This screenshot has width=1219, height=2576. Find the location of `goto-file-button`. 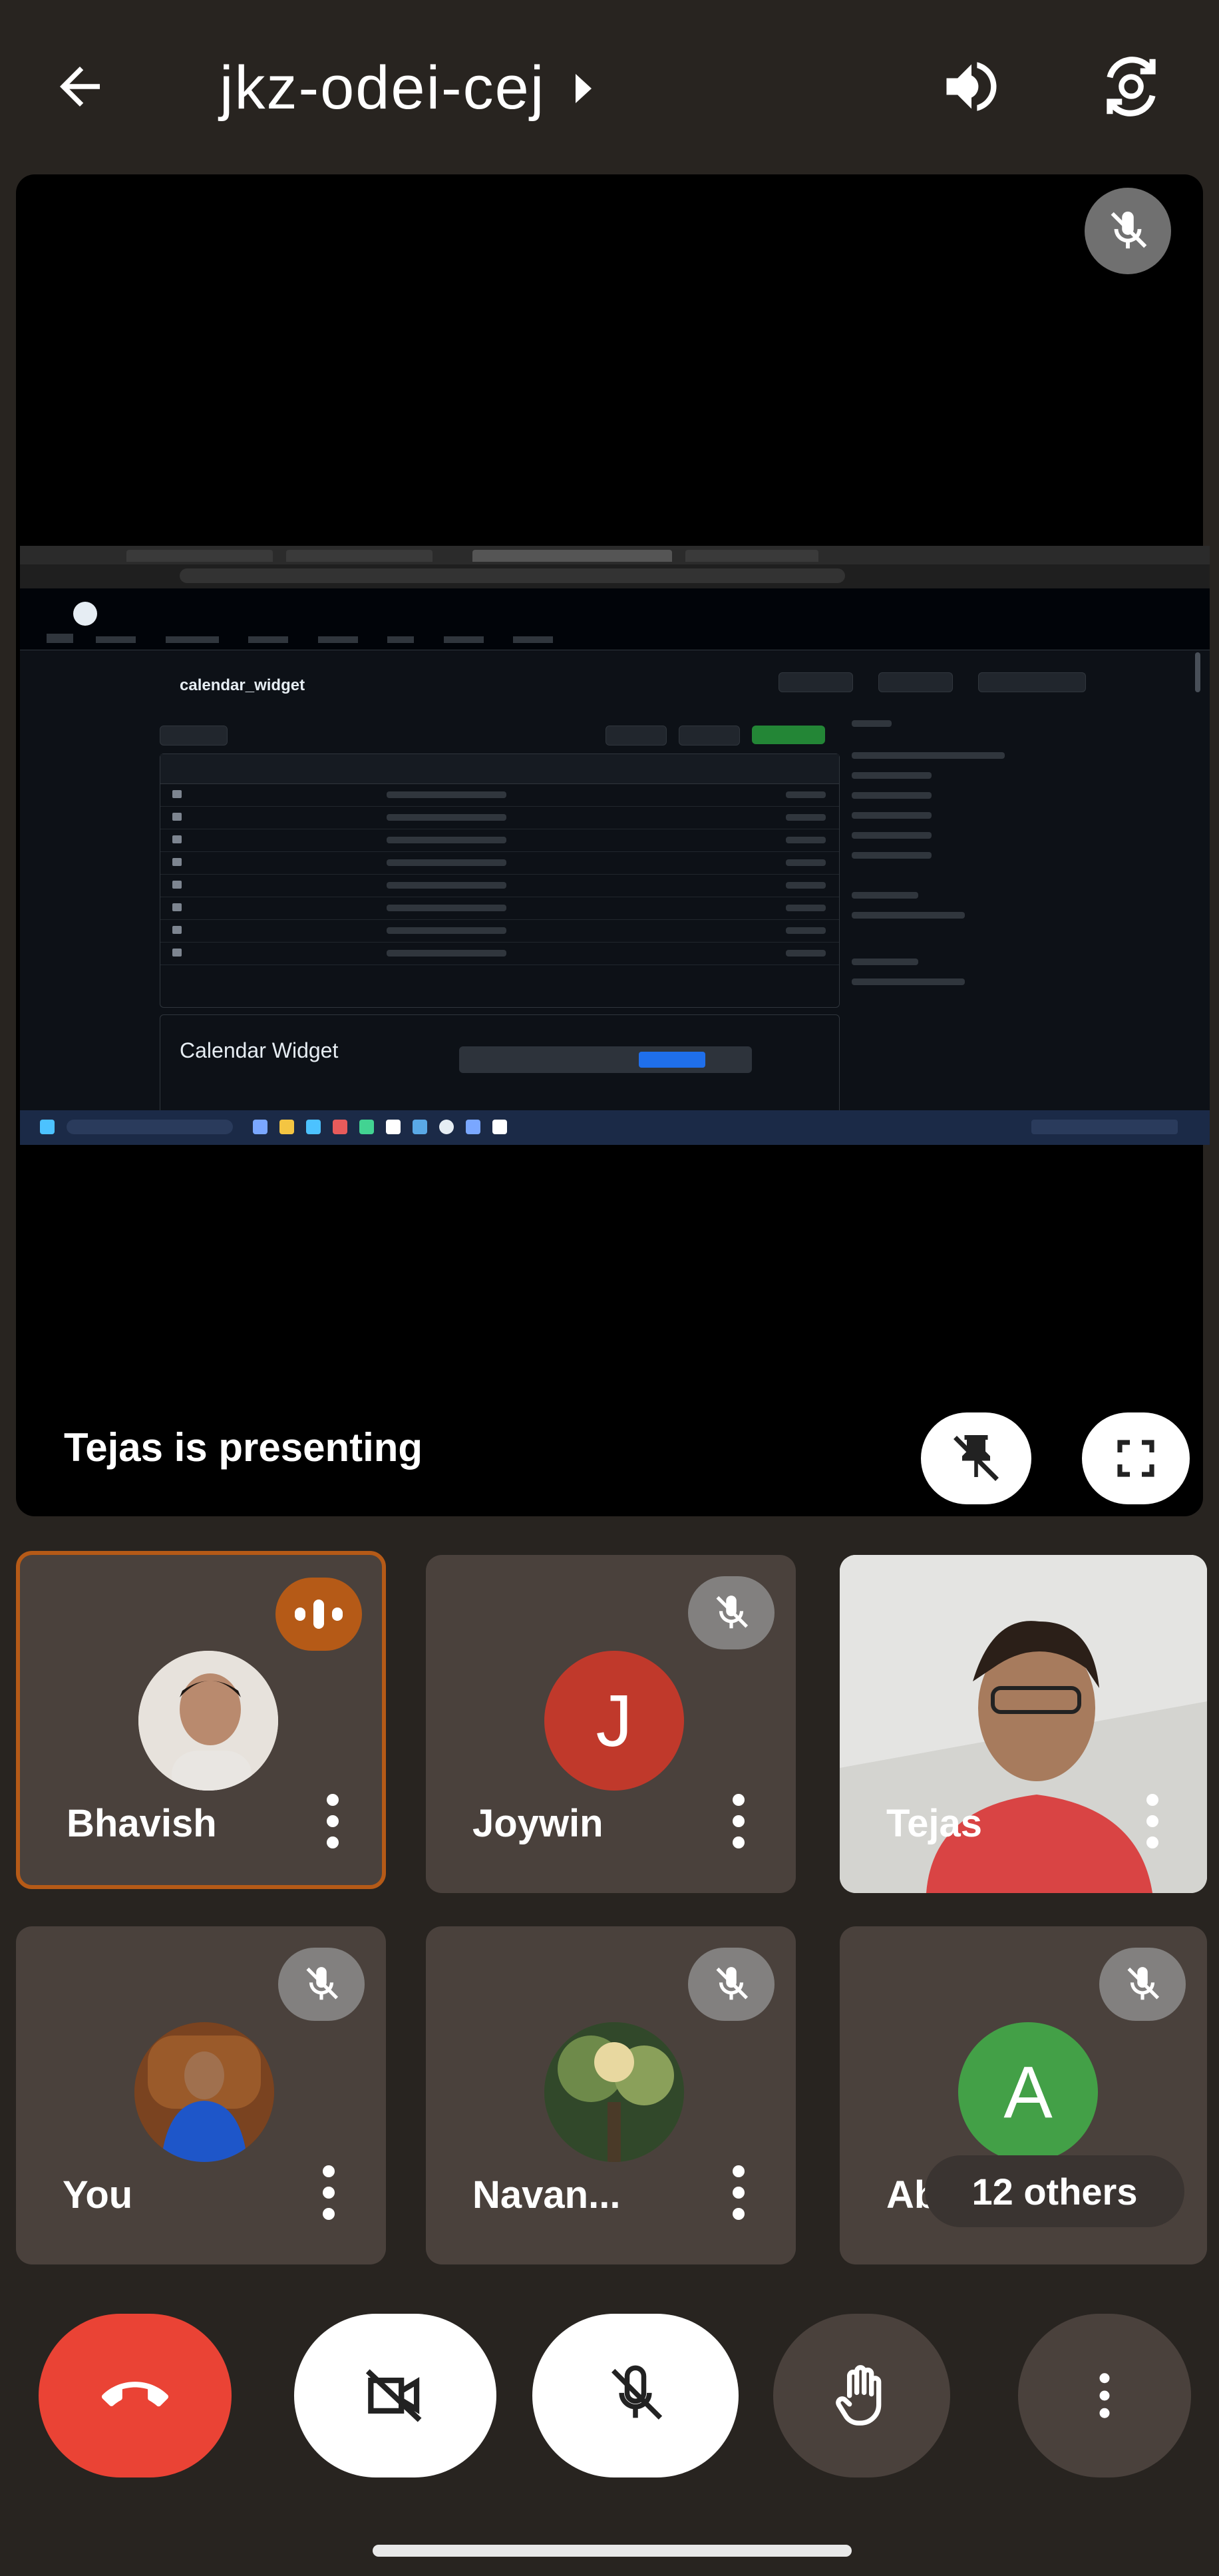

goto-file-button is located at coordinates (636, 736).